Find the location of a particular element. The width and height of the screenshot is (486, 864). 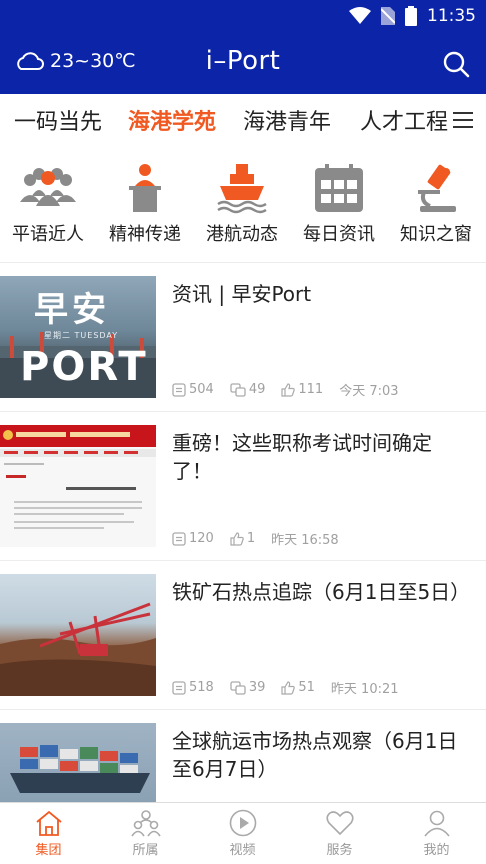

shortcut-pingyu: 平语近人 is located at coordinates (48, 204).